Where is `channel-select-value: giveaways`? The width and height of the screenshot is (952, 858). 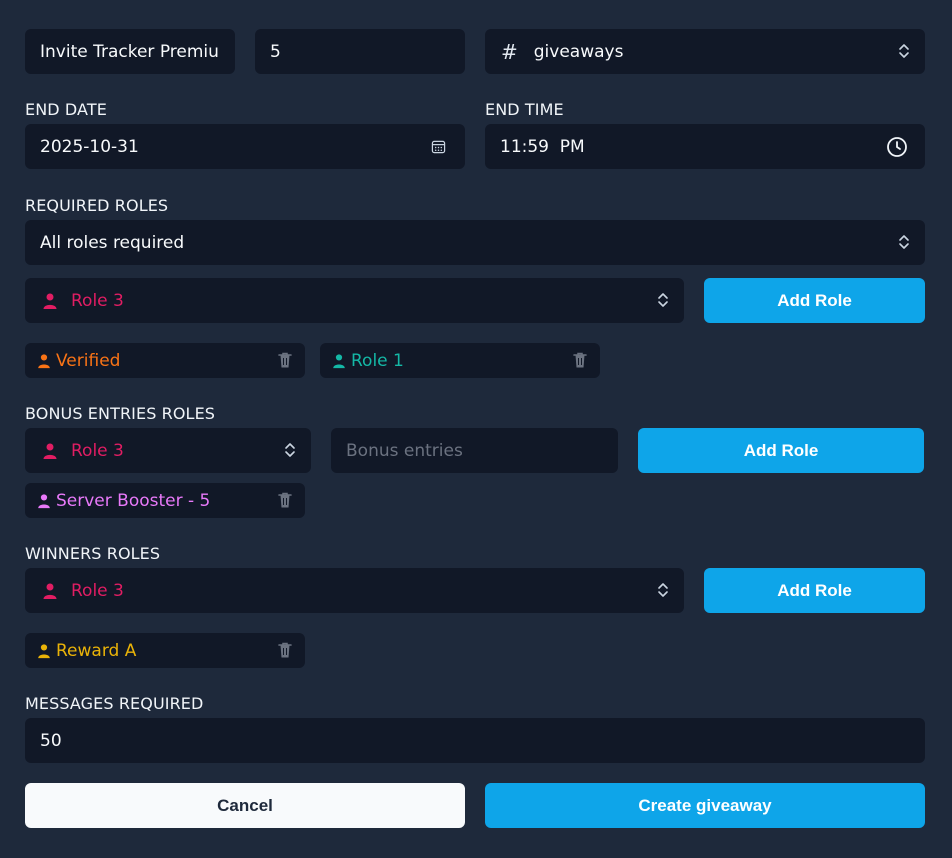 channel-select-value: giveaways is located at coordinates (578, 51).